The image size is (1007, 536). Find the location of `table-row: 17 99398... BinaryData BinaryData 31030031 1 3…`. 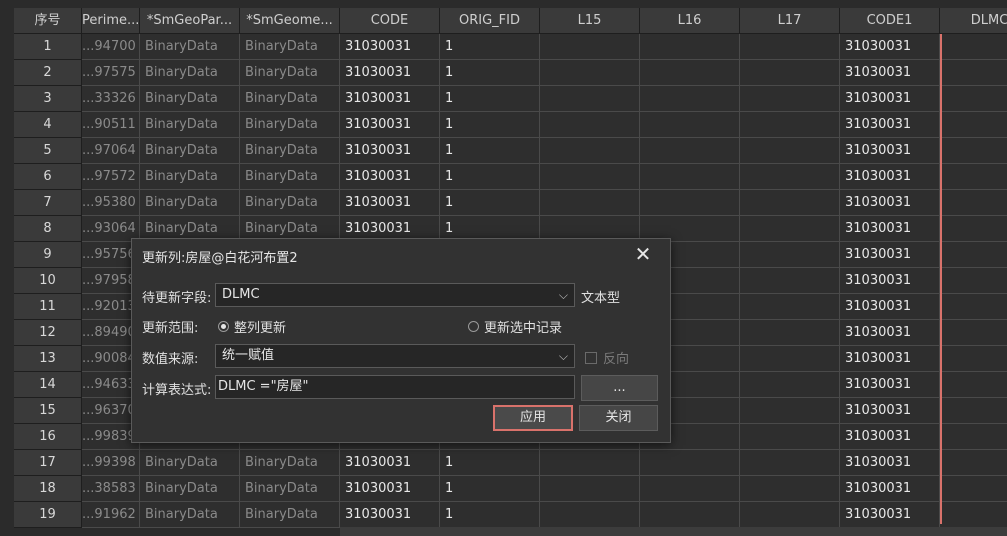

table-row: 17 99398... BinaryData BinaryData 31030031 1 3… is located at coordinates (510, 463).